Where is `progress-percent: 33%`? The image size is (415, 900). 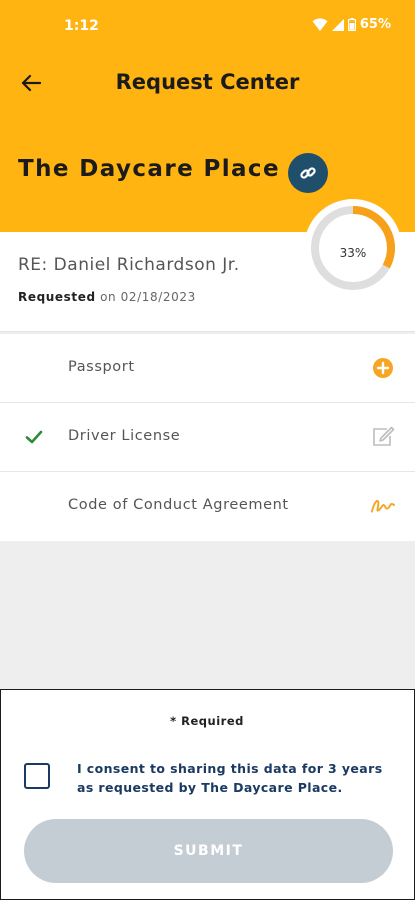 progress-percent: 33% is located at coordinates (353, 253).